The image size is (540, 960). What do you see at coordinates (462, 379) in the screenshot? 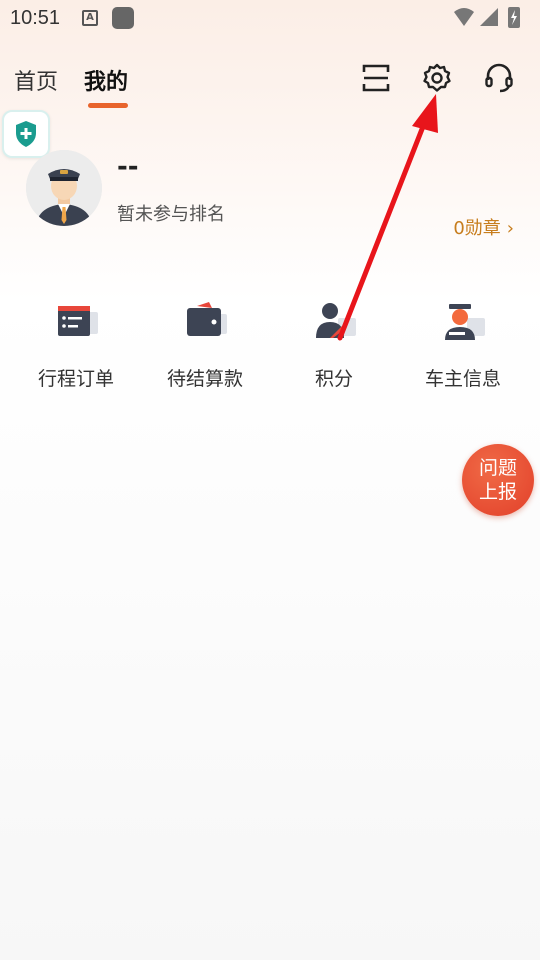
I see `driver-info-label: 车主信息` at bounding box center [462, 379].